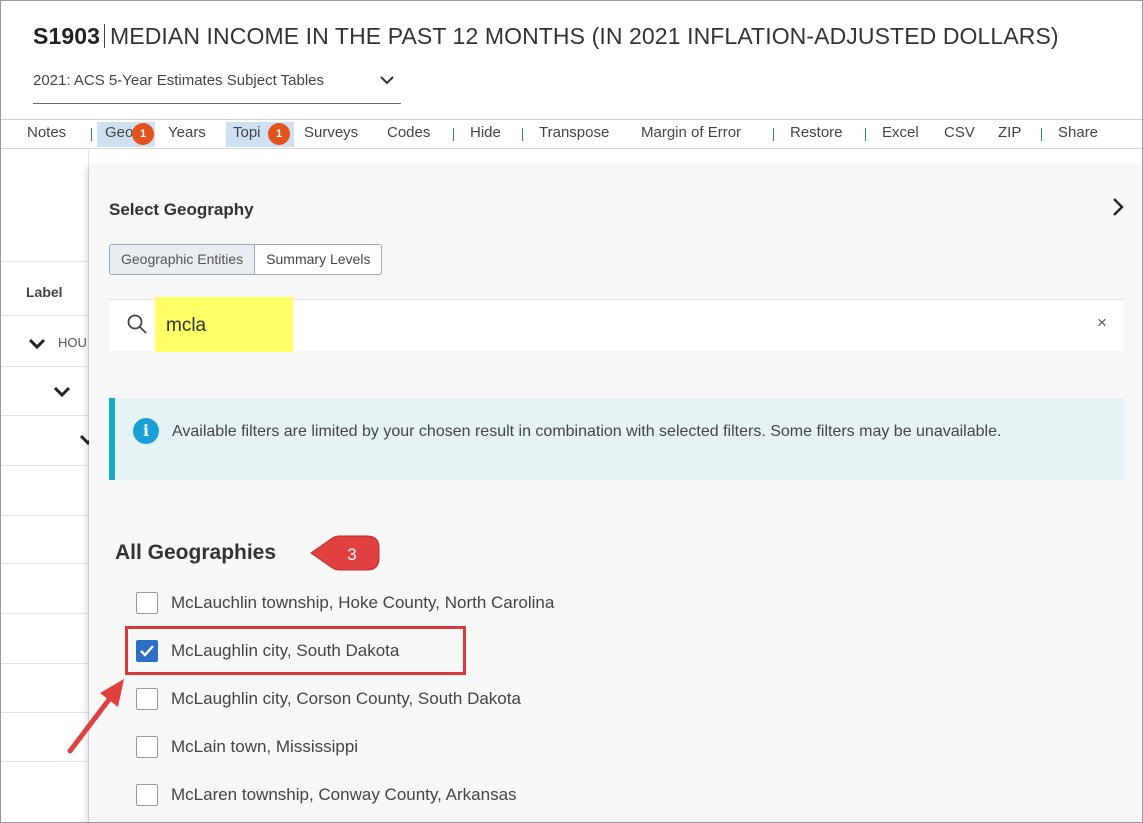 The image size is (1143, 823). Describe the element at coordinates (67, 36) in the screenshot. I see `table-code: S1903` at that location.